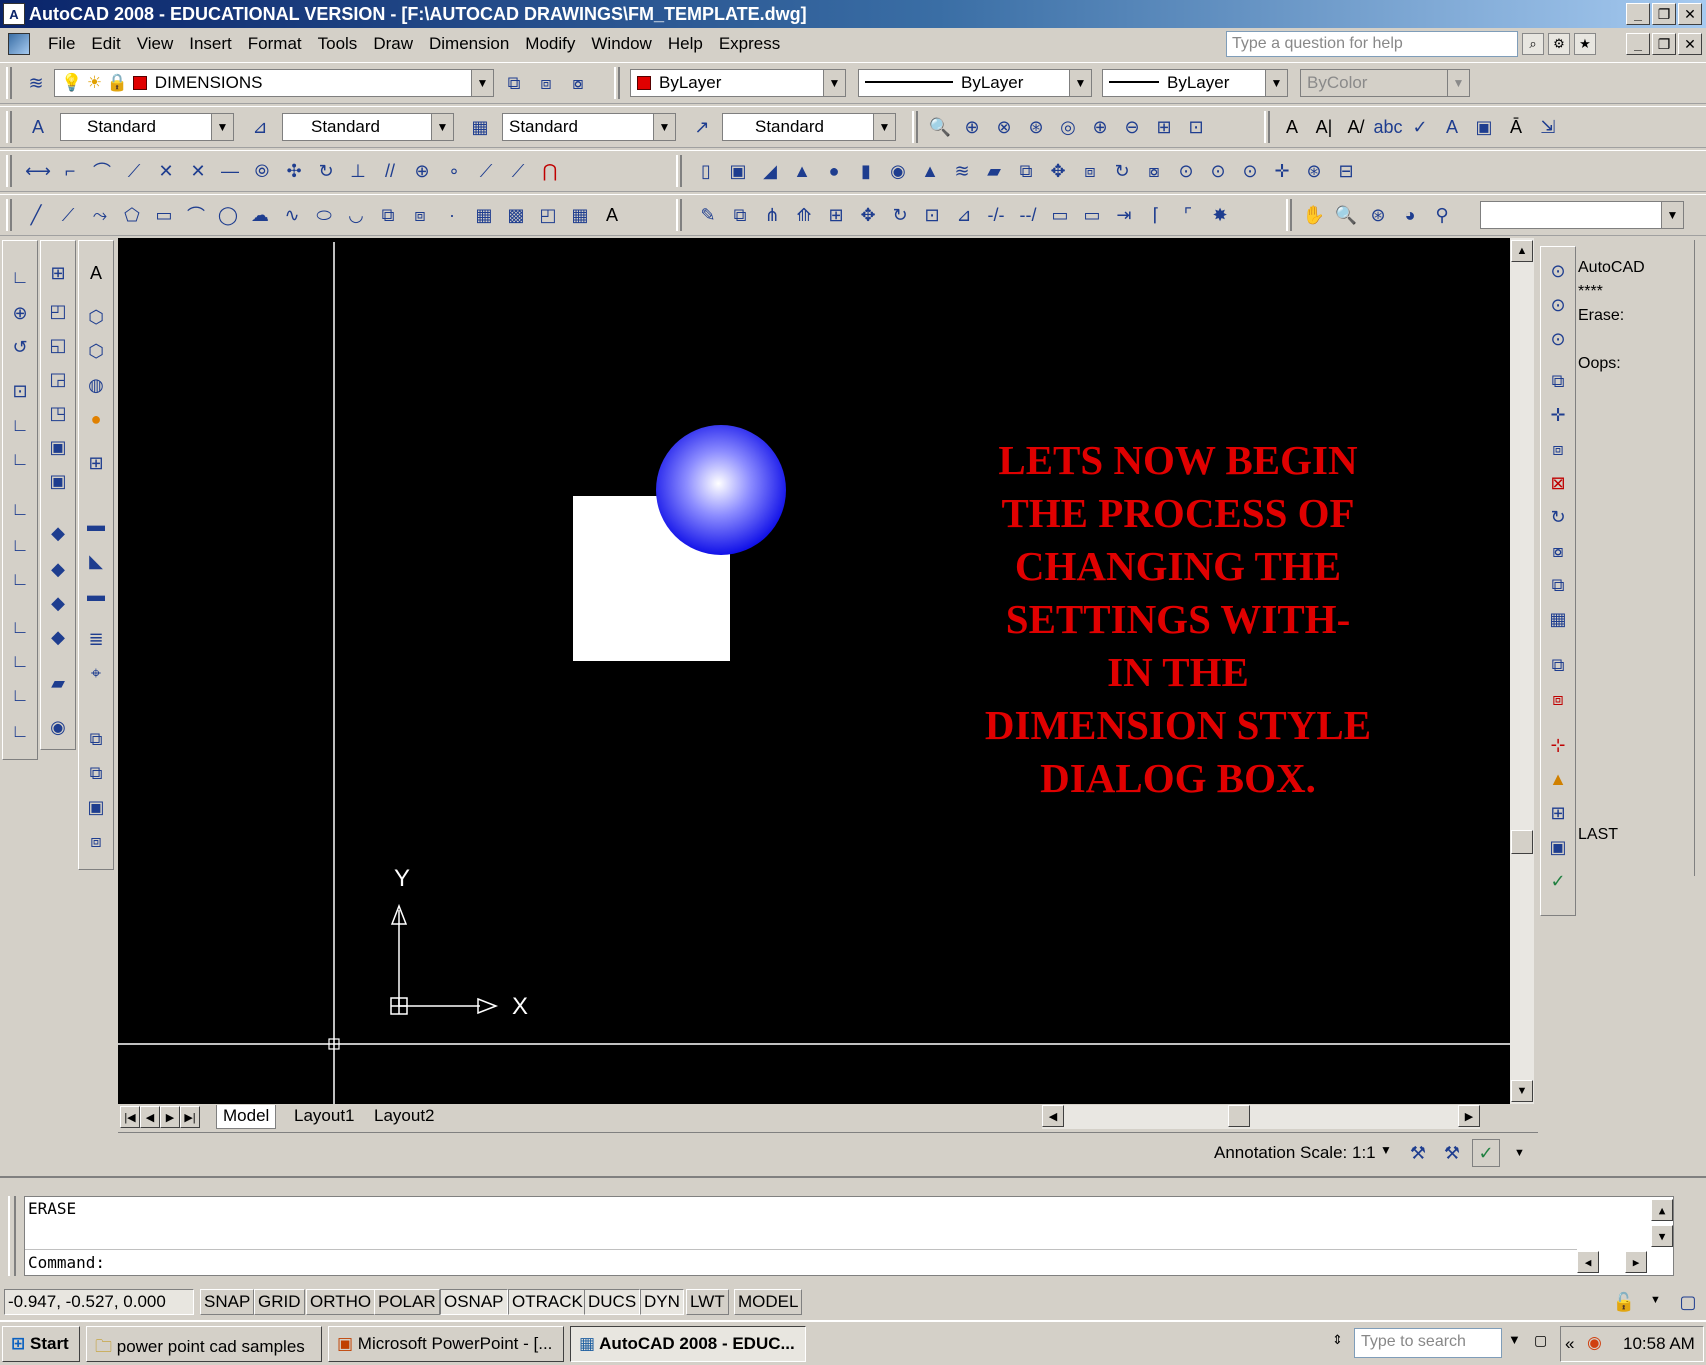 This screenshot has height=1365, width=1706. Describe the element at coordinates (1522, 671) in the screenshot. I see `vertical-scrollbar: ▲ ▼` at that location.